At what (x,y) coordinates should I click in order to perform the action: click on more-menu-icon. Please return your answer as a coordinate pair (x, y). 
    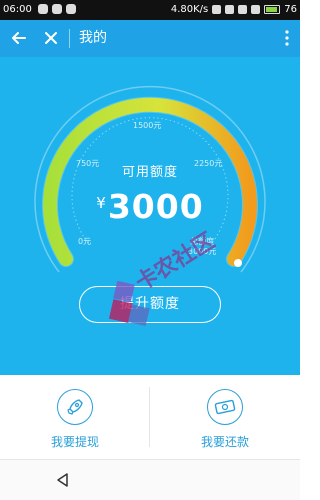
    Looking at the image, I should click on (287, 38).